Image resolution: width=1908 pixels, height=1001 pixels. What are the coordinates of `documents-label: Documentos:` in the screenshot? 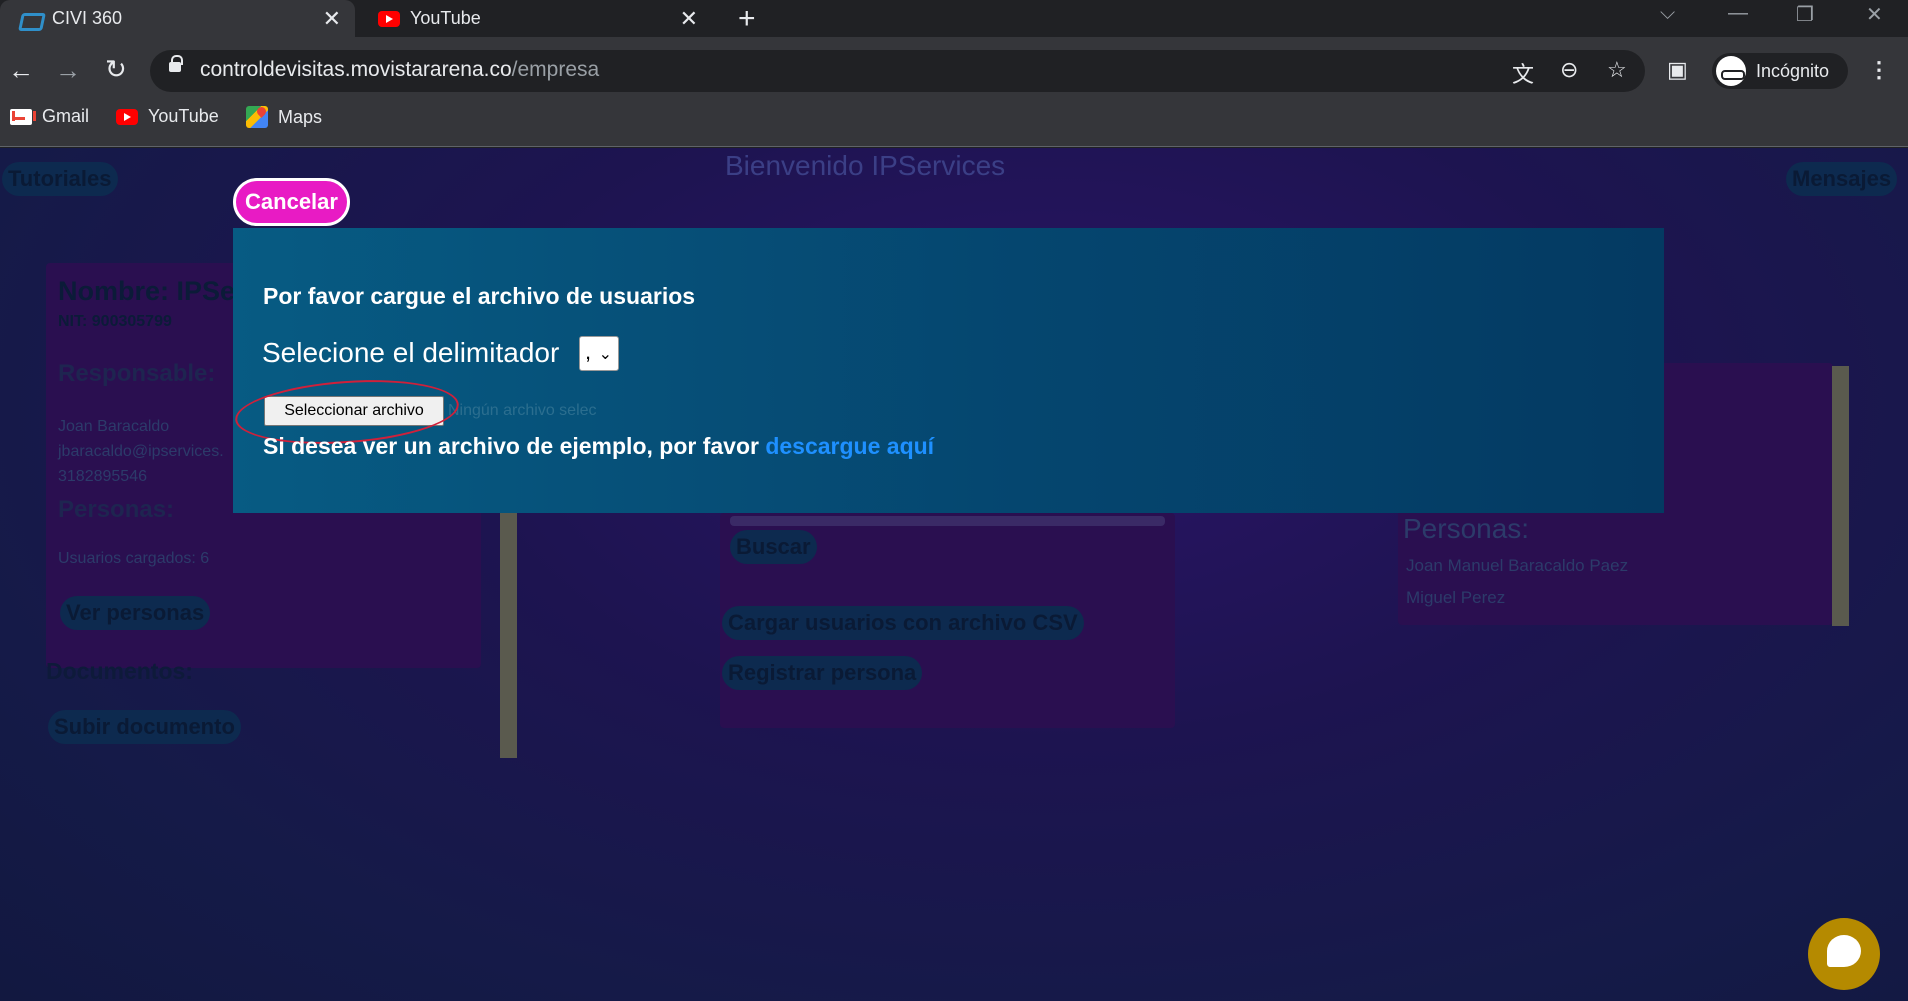 It's located at (119, 671).